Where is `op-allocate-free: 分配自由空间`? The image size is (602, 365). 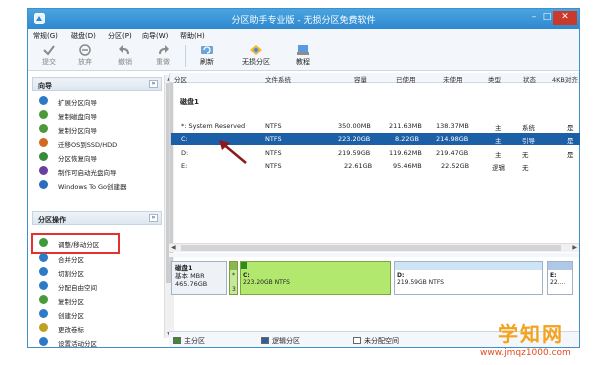 op-allocate-free: 分配自由空间 is located at coordinates (97, 286).